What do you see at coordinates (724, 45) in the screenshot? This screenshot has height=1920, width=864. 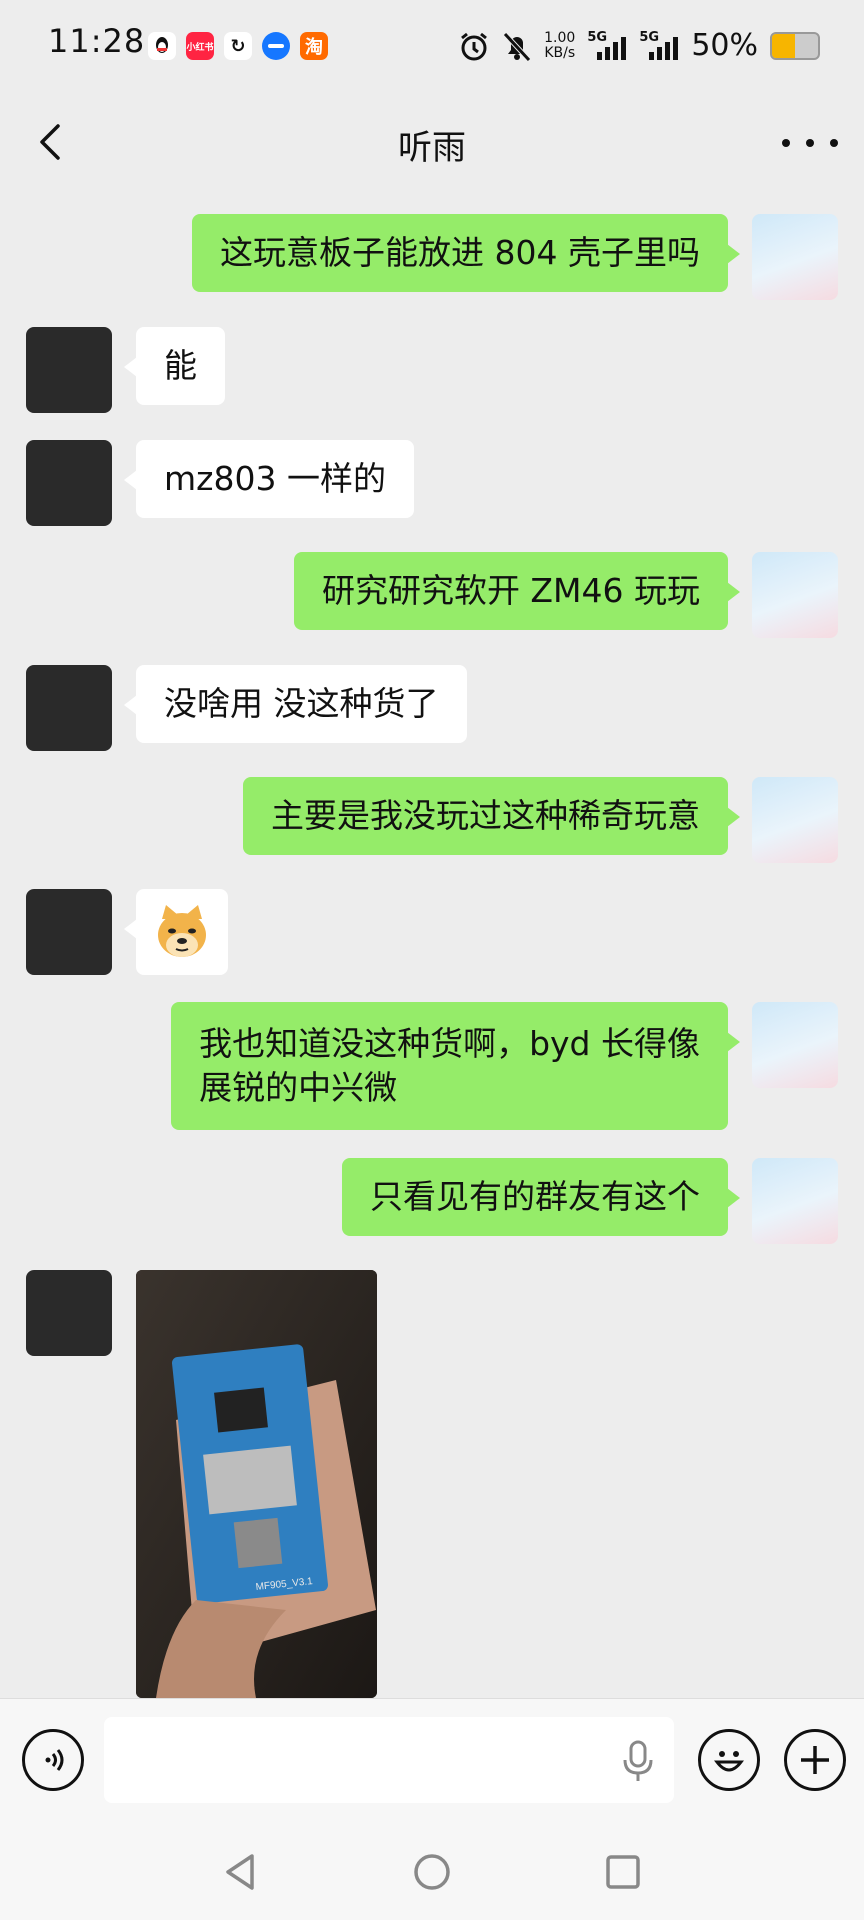 I see `battery-percent: 50%` at bounding box center [724, 45].